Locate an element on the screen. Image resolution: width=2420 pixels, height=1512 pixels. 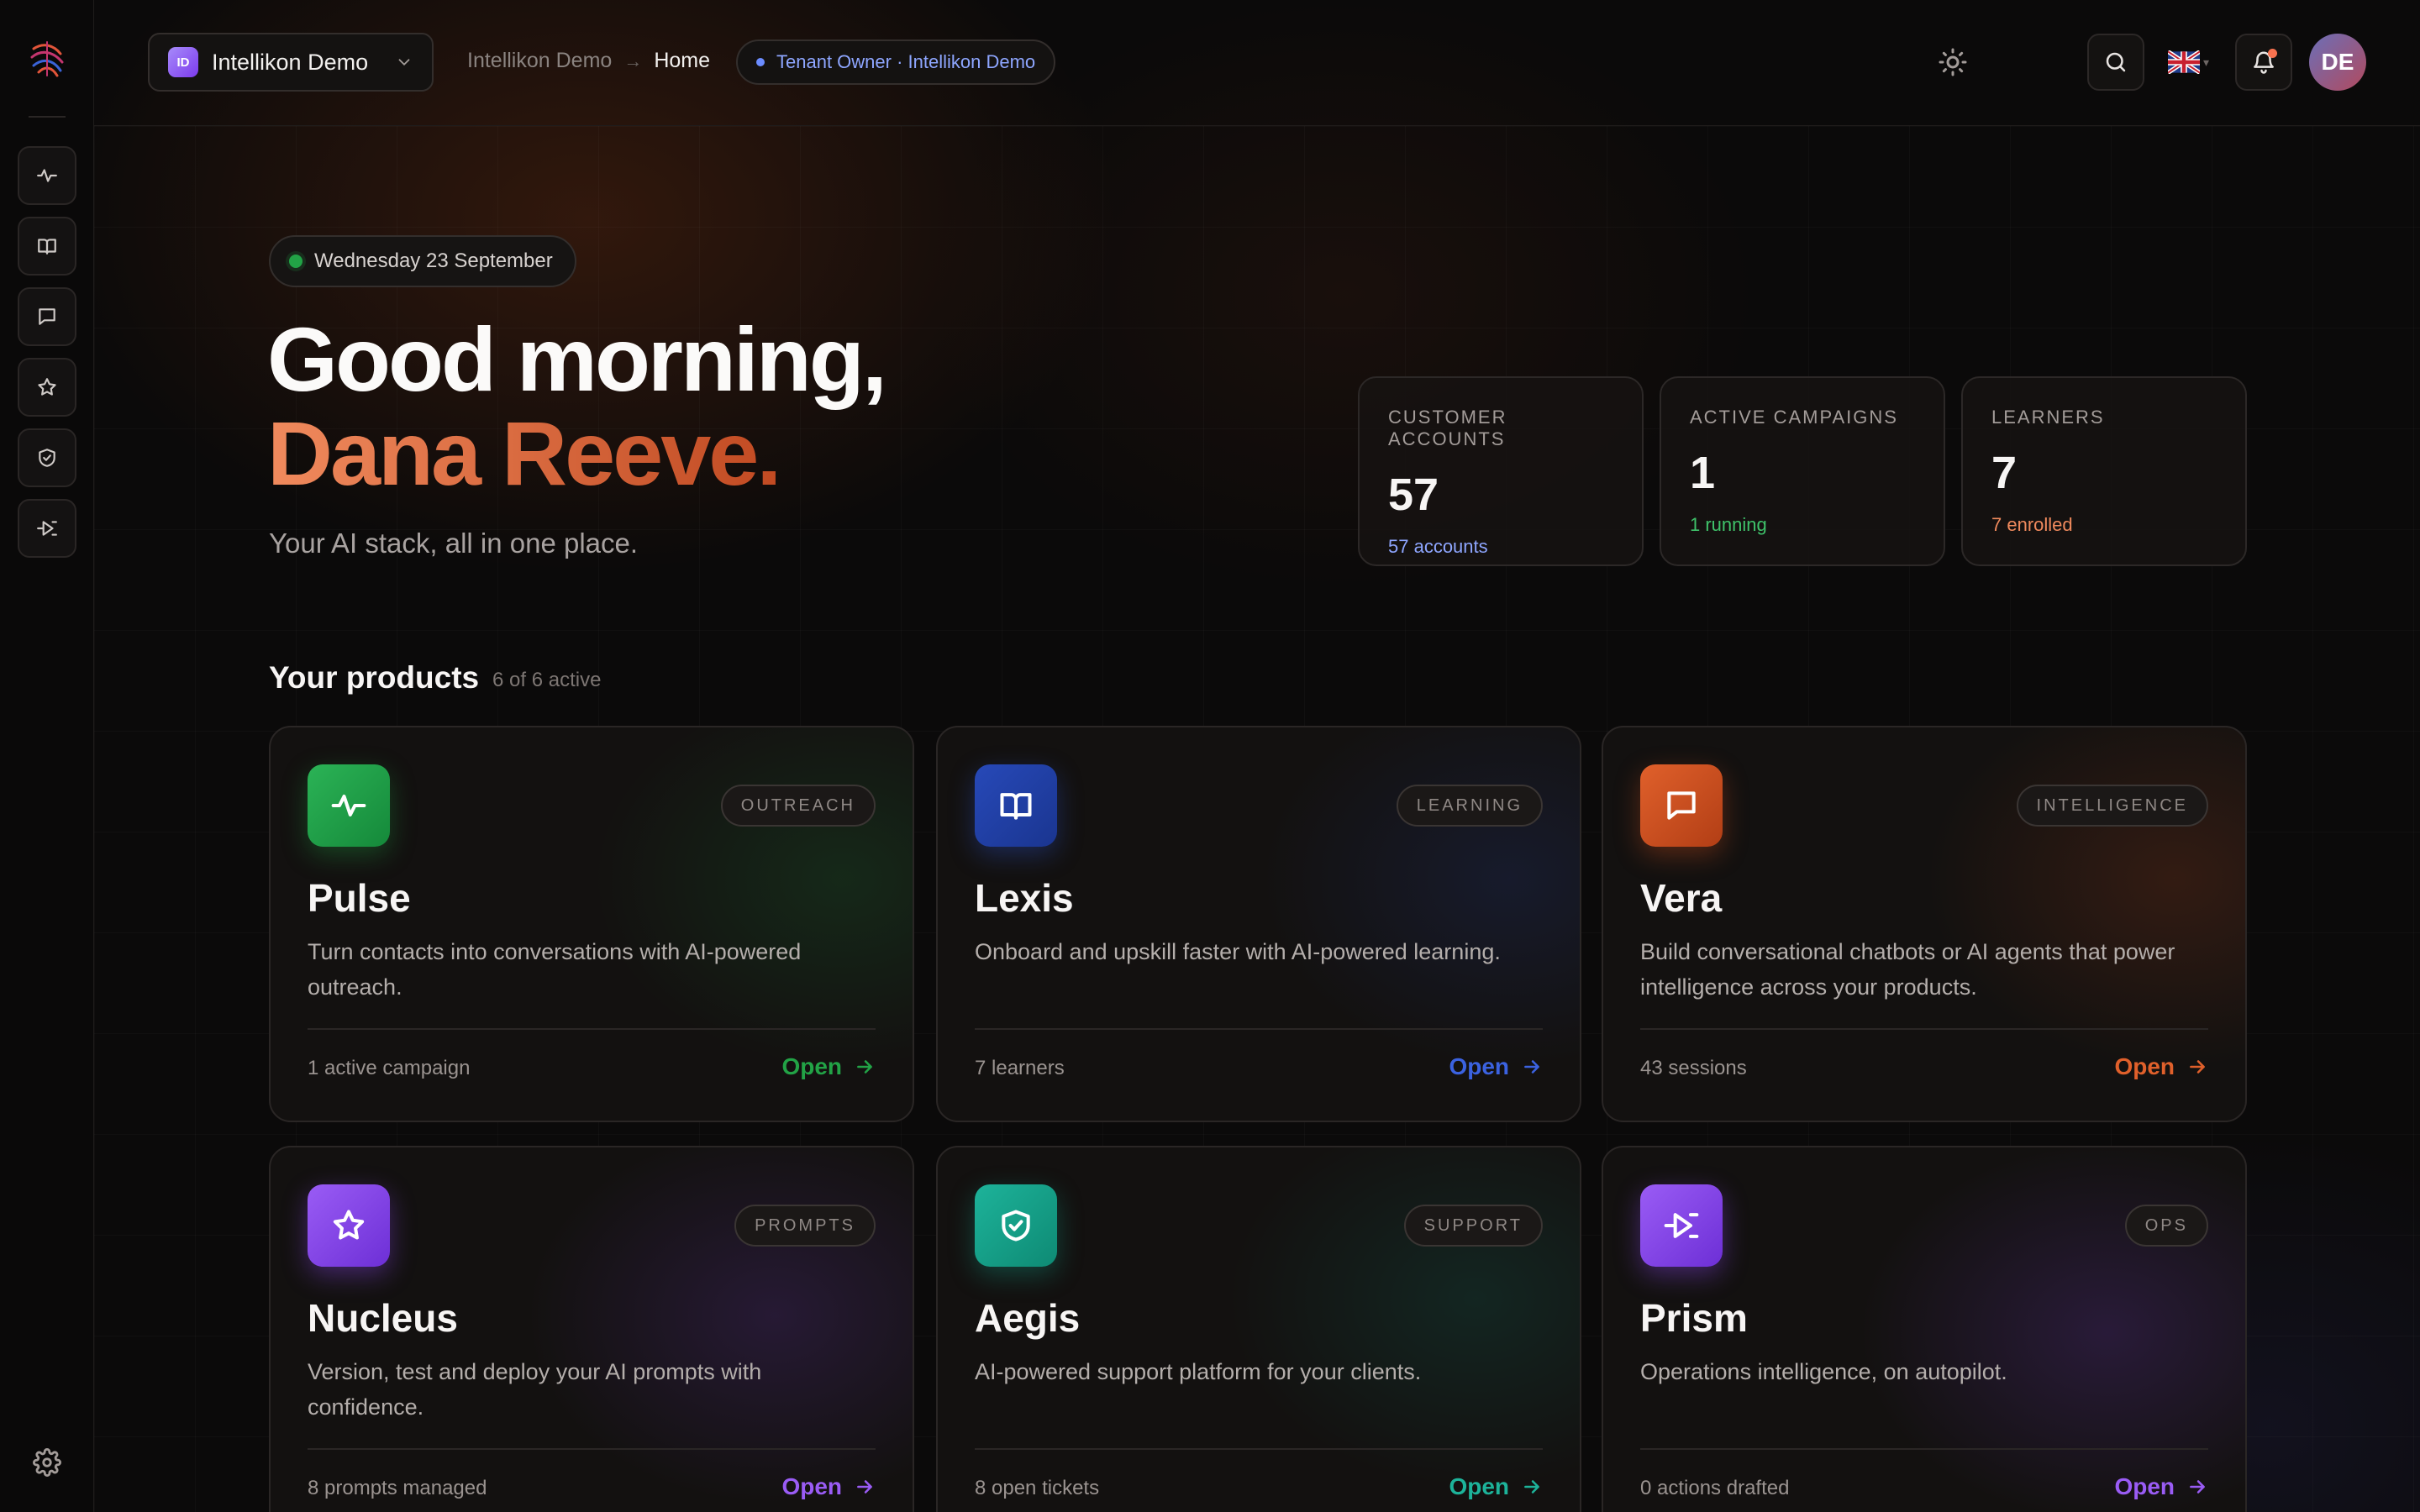
product-category-tag: OPS is located at coordinates (2166, 1226).